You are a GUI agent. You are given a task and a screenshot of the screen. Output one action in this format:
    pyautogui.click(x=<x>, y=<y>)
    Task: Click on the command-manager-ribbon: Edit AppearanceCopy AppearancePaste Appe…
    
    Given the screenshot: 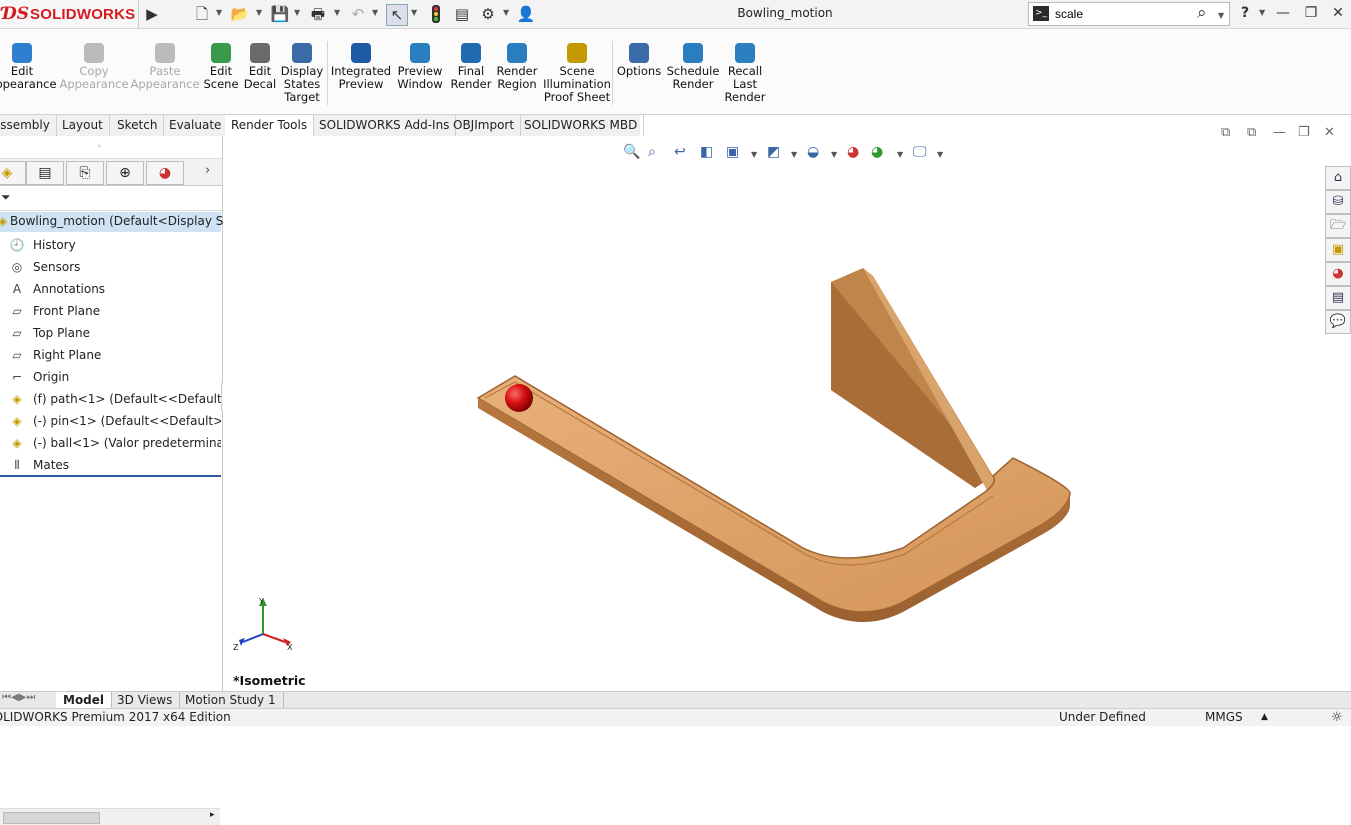 What is the action you would take?
    pyautogui.click(x=675, y=72)
    